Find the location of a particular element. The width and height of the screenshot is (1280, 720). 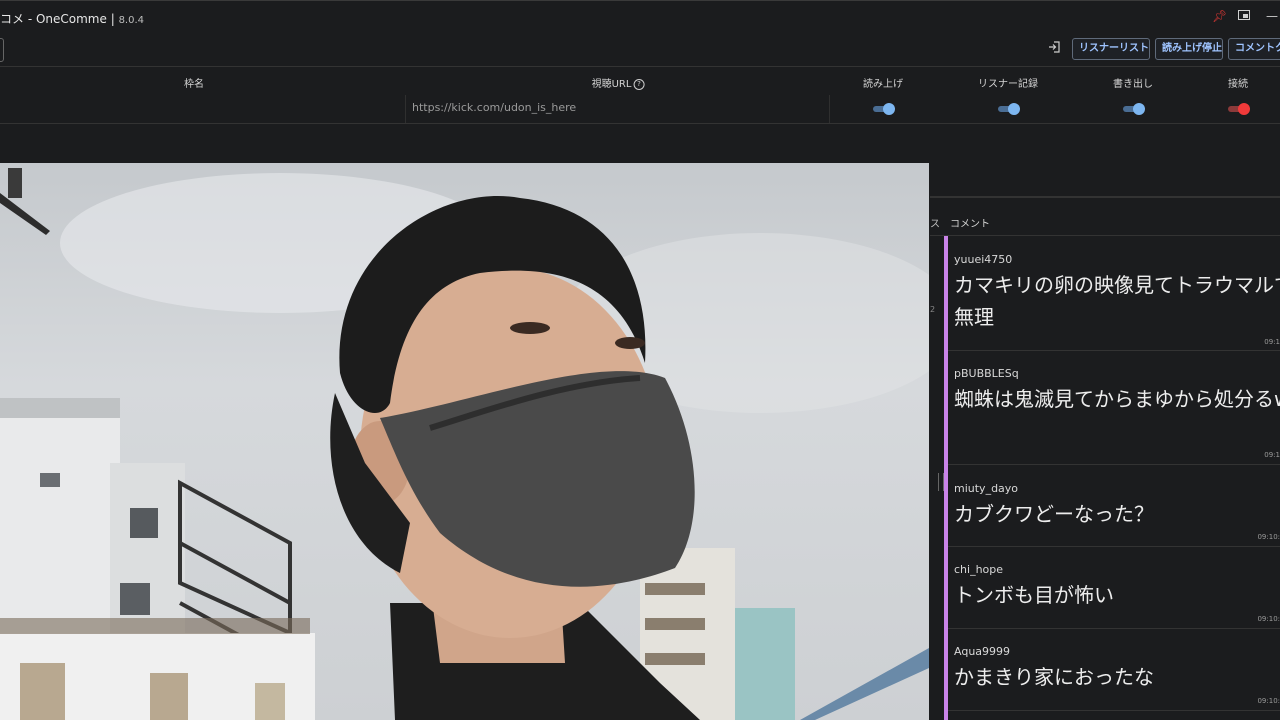

url-value: https://kick.com/udon_is_here is located at coordinates (494, 107).